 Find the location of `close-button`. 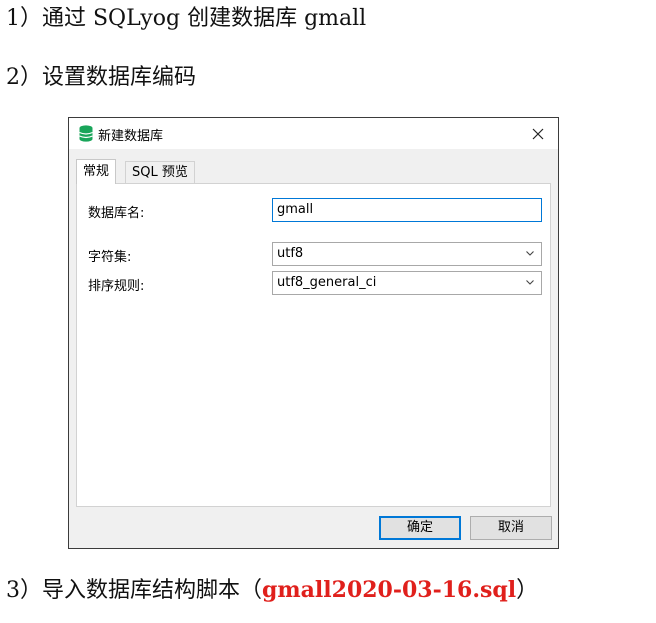

close-button is located at coordinates (538, 133).